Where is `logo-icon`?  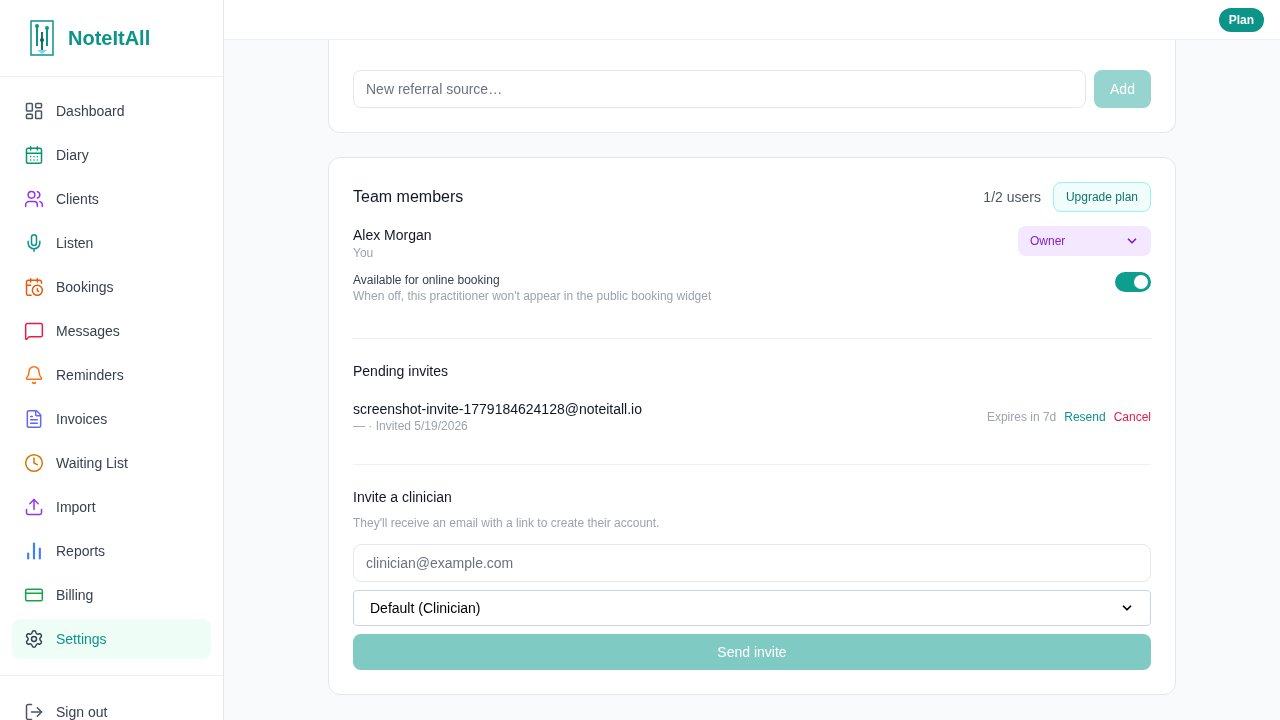
logo-icon is located at coordinates (42, 38).